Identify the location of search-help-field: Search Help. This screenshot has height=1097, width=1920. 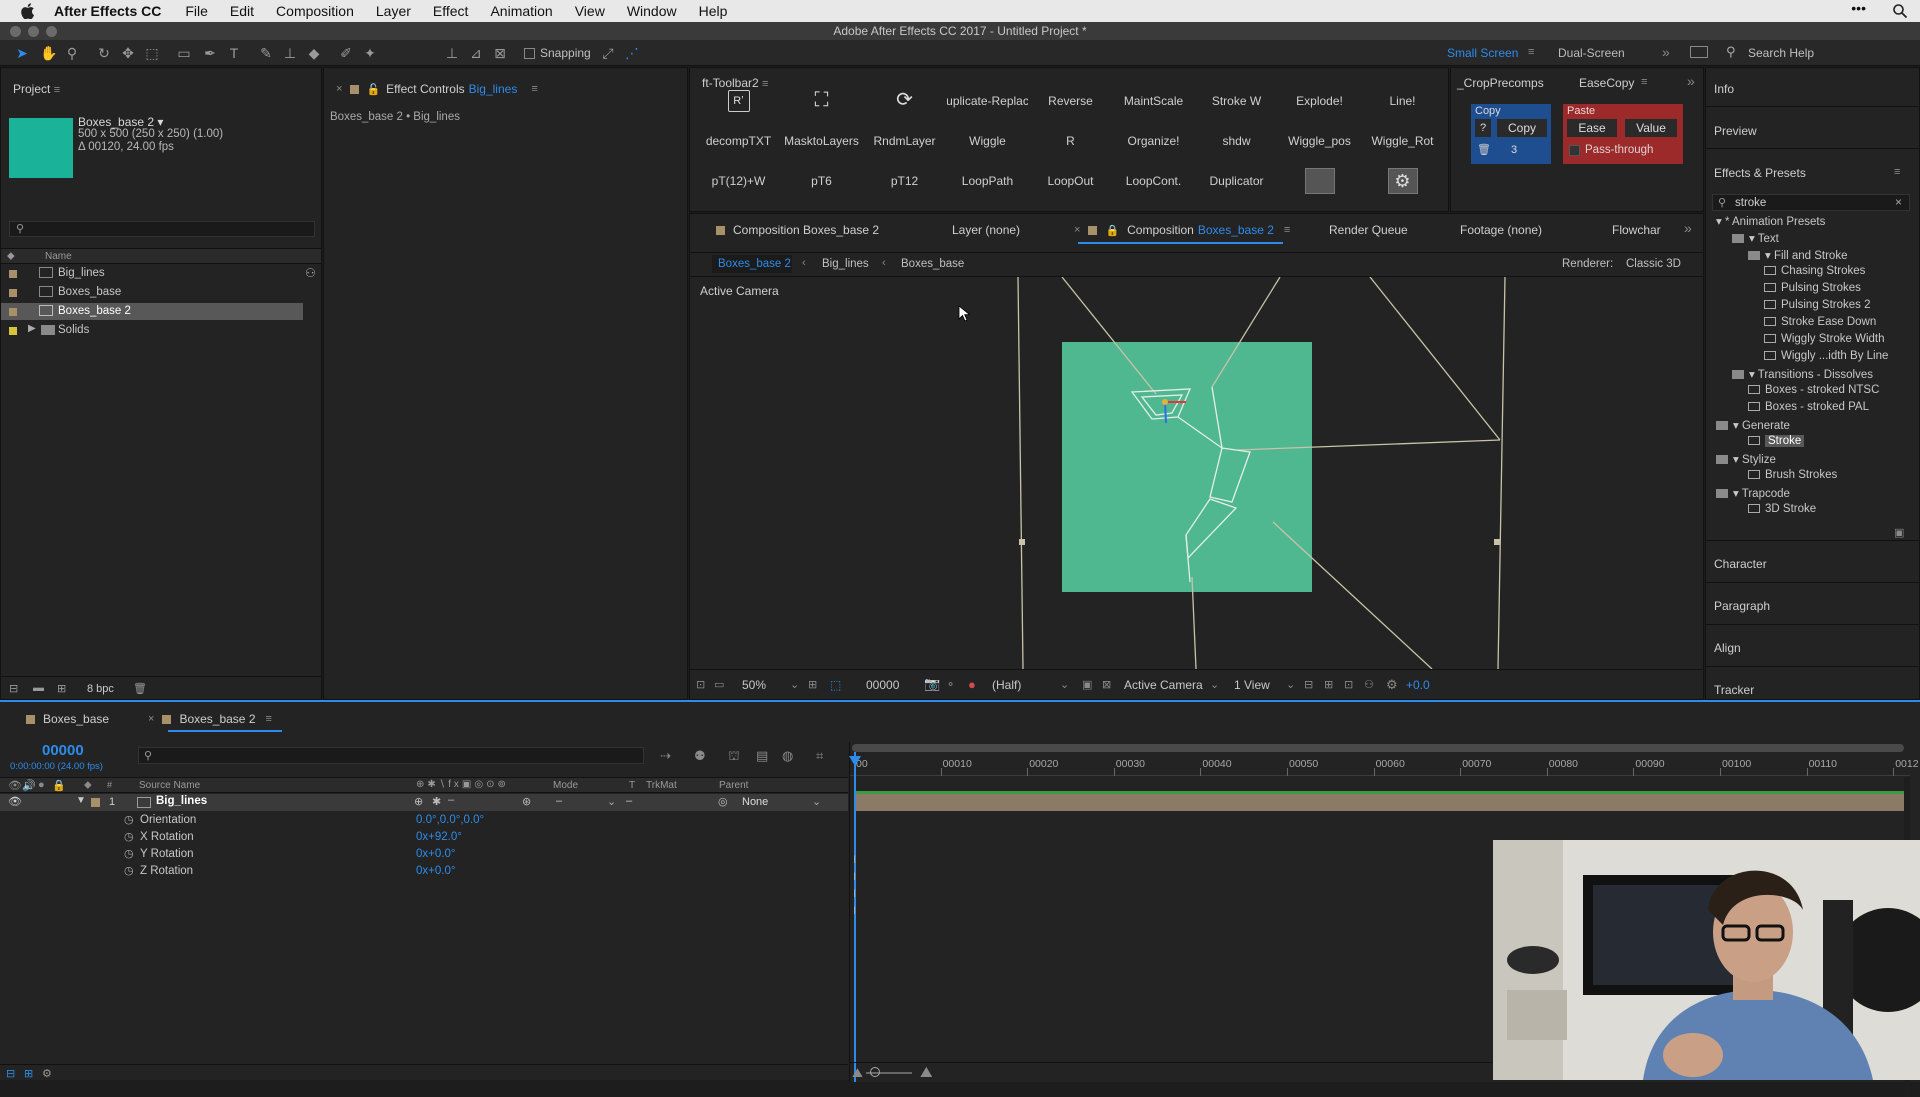
(1781, 53).